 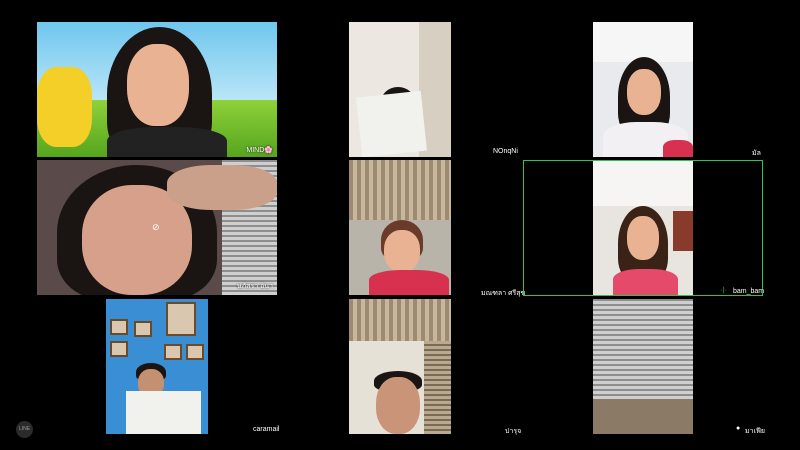 I want to click on camera-off-icon: ⊘, so click(x=156, y=227).